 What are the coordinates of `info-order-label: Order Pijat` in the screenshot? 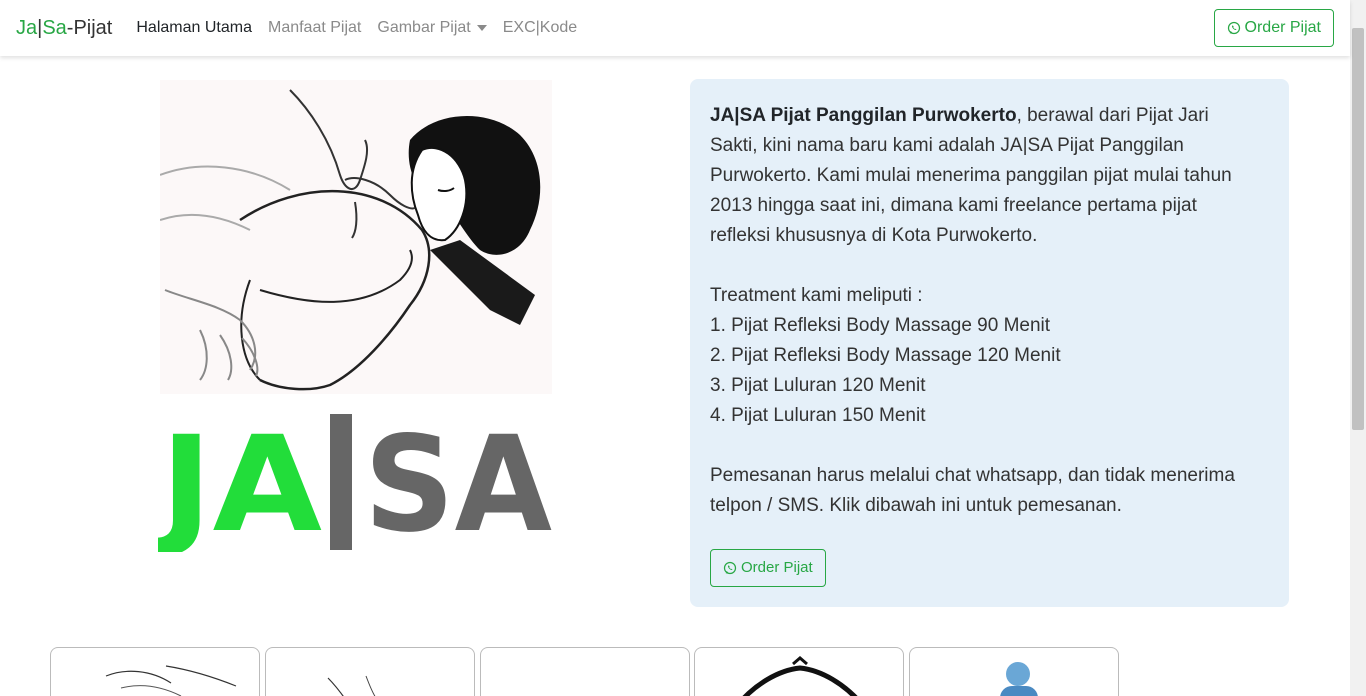 It's located at (777, 567).